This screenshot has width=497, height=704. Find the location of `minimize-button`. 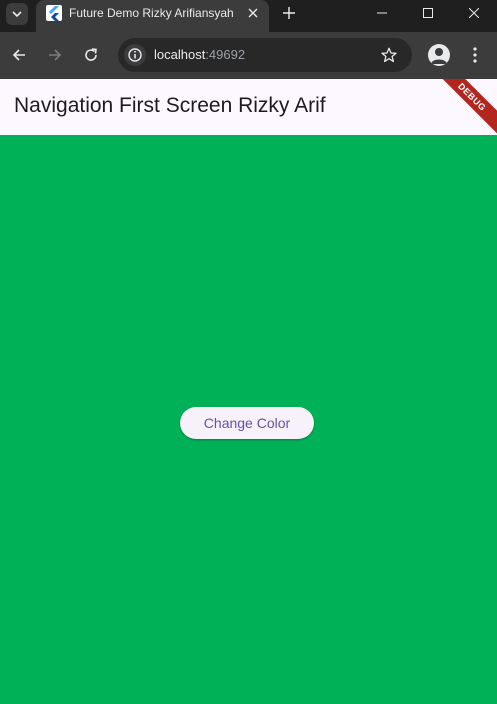

minimize-button is located at coordinates (382, 13).